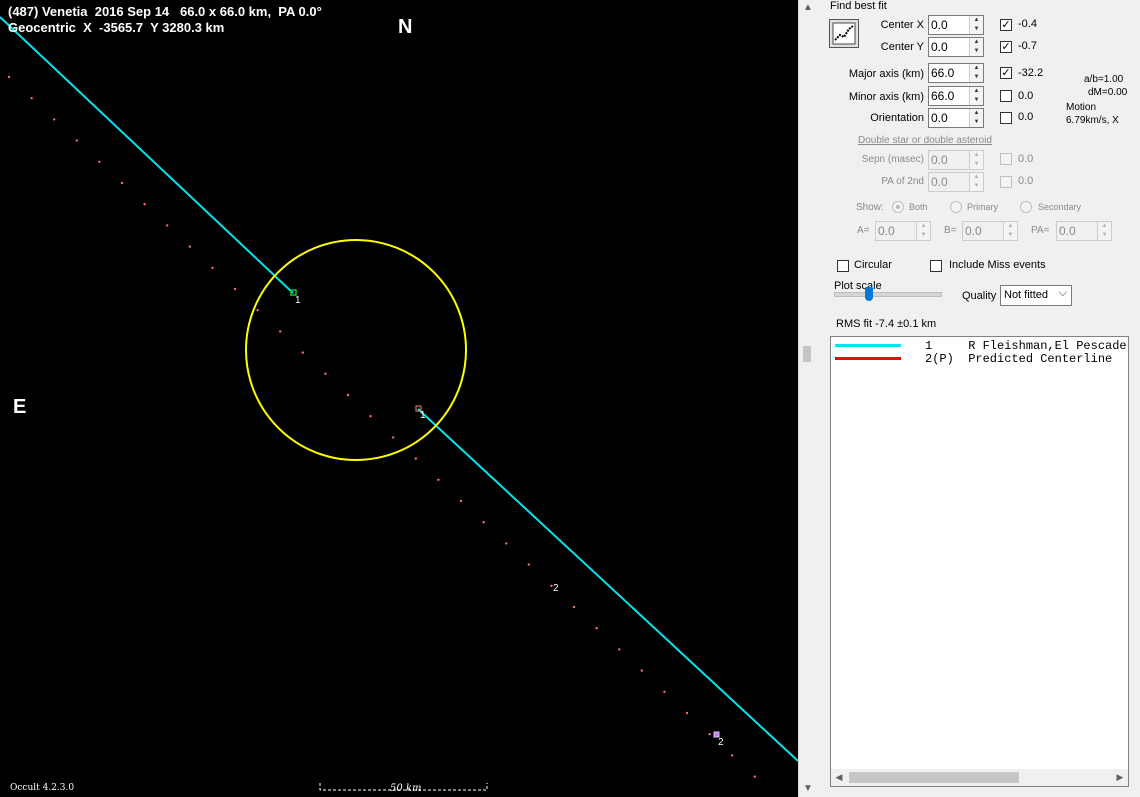 This screenshot has height=797, width=1140. Describe the element at coordinates (405, 27) in the screenshot. I see `north-label: N` at that location.